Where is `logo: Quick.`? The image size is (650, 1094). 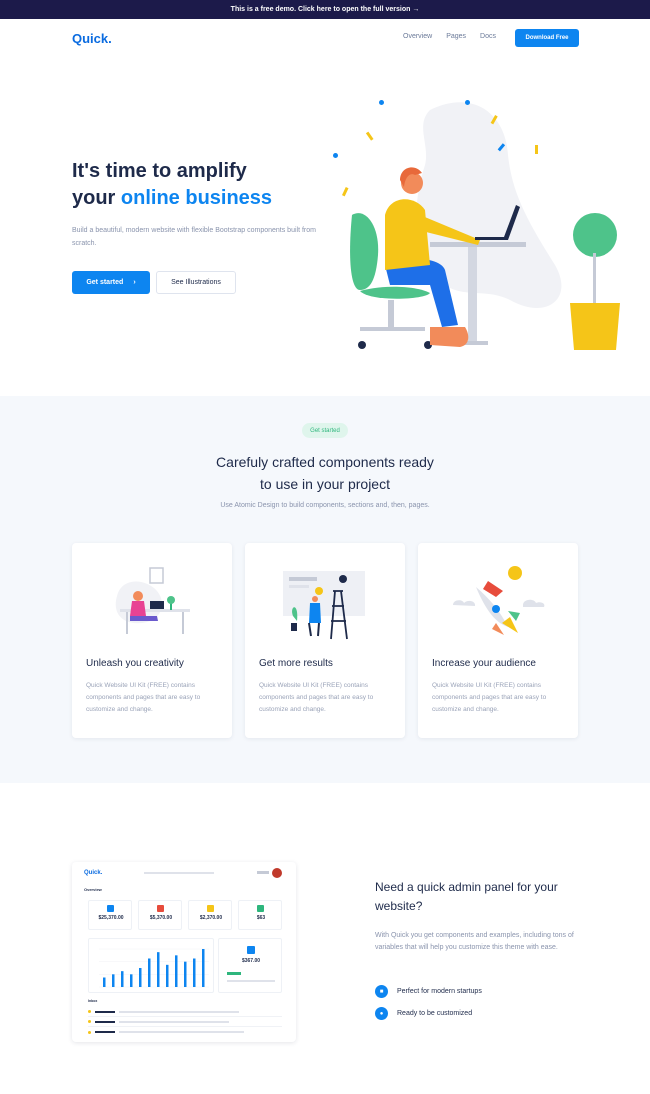 logo: Quick. is located at coordinates (92, 38).